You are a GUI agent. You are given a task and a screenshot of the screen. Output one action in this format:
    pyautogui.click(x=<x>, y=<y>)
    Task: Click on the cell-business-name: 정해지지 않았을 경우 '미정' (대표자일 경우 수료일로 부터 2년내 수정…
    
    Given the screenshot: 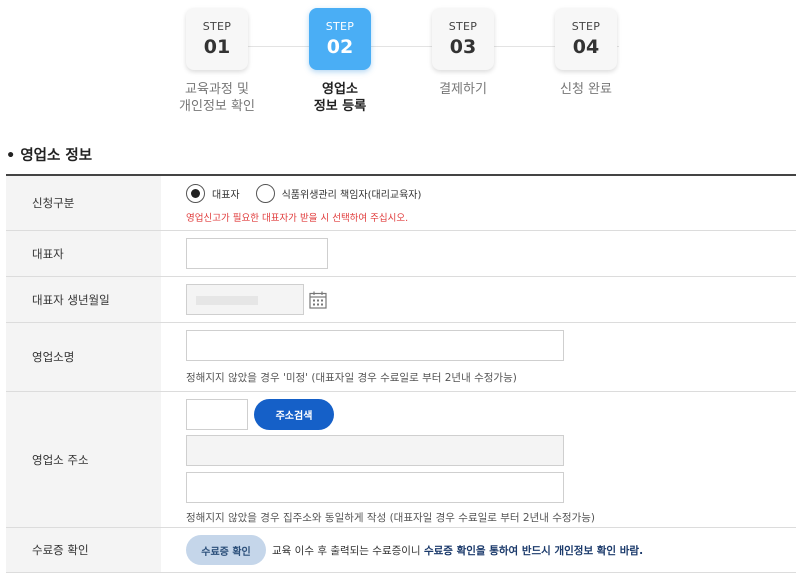 What is the action you would take?
    pyautogui.click(x=478, y=357)
    